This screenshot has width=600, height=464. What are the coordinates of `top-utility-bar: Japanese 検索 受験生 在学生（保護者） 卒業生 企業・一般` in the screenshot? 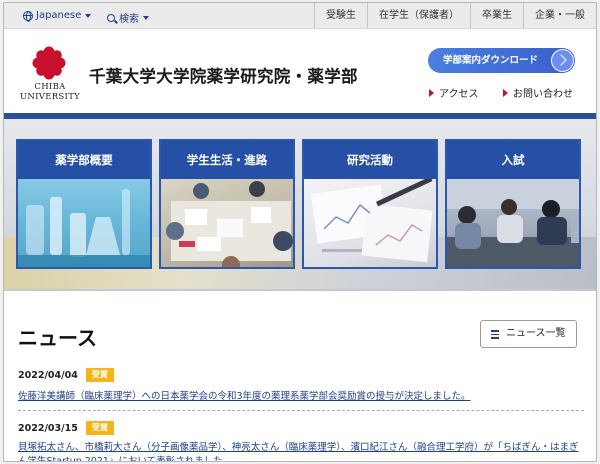 It's located at (300, 16).